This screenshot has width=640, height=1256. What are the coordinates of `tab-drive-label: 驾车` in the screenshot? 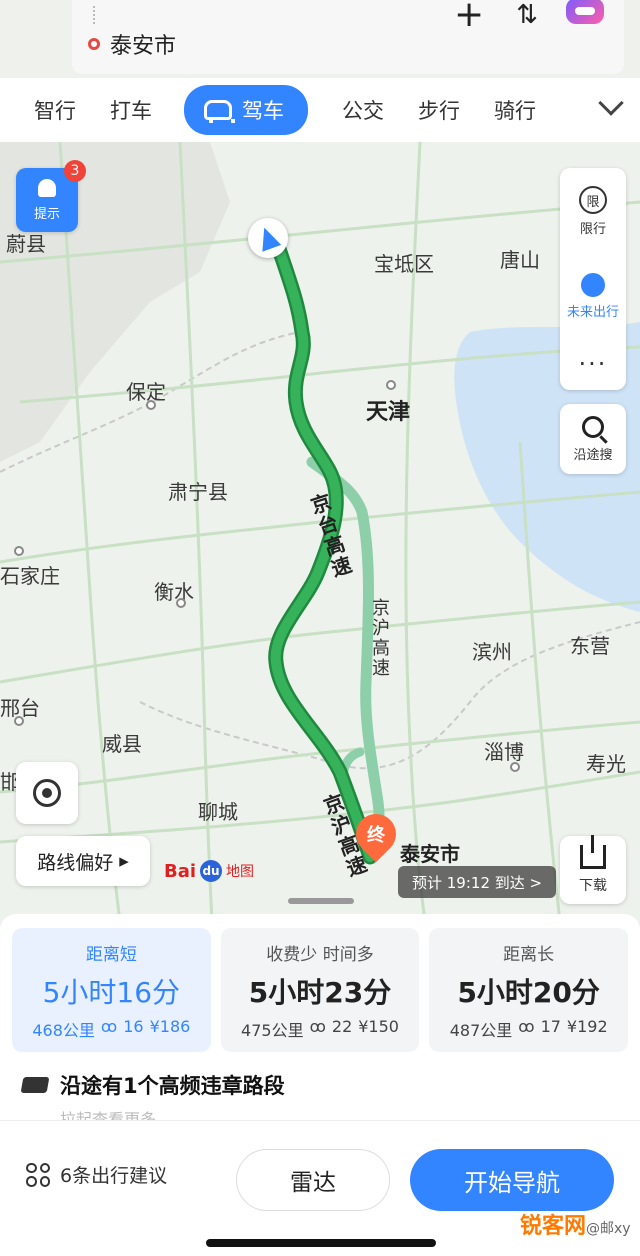 It's located at (263, 111).